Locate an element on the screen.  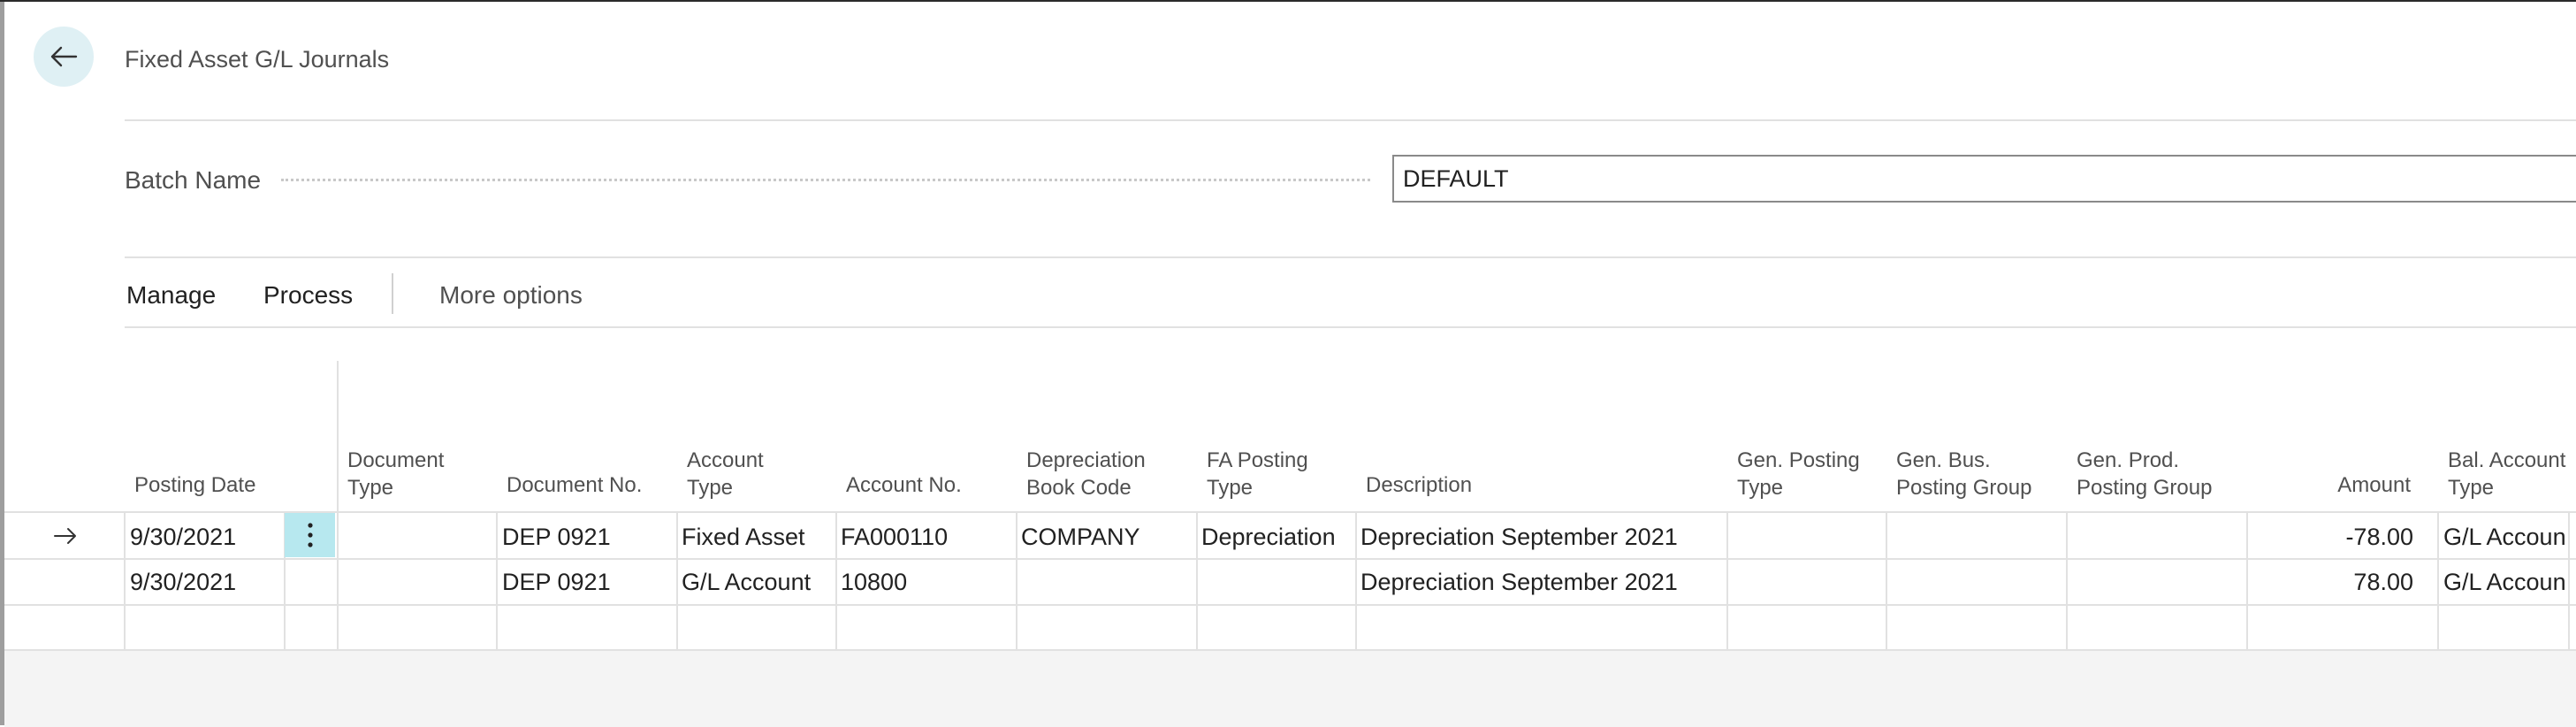
action-separator is located at coordinates (392, 293).